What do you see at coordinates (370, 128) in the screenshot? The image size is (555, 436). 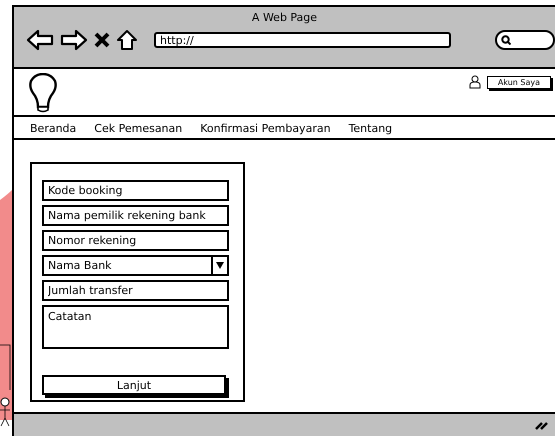 I see `nav-link: Tentang` at bounding box center [370, 128].